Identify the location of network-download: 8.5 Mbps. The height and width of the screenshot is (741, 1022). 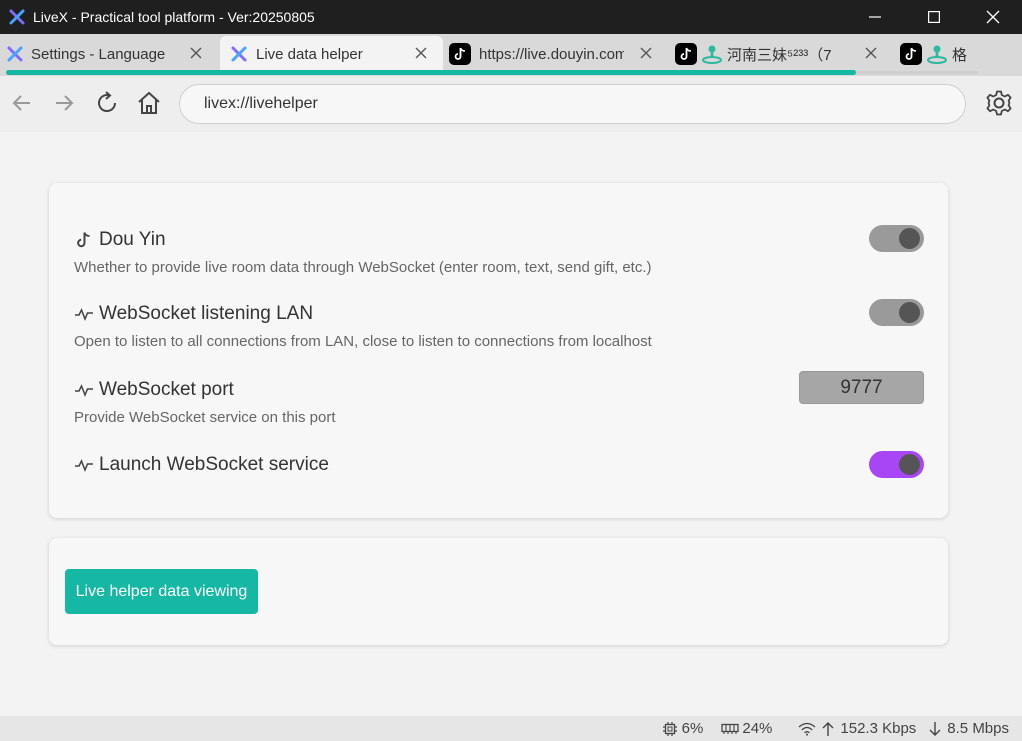
(967, 729).